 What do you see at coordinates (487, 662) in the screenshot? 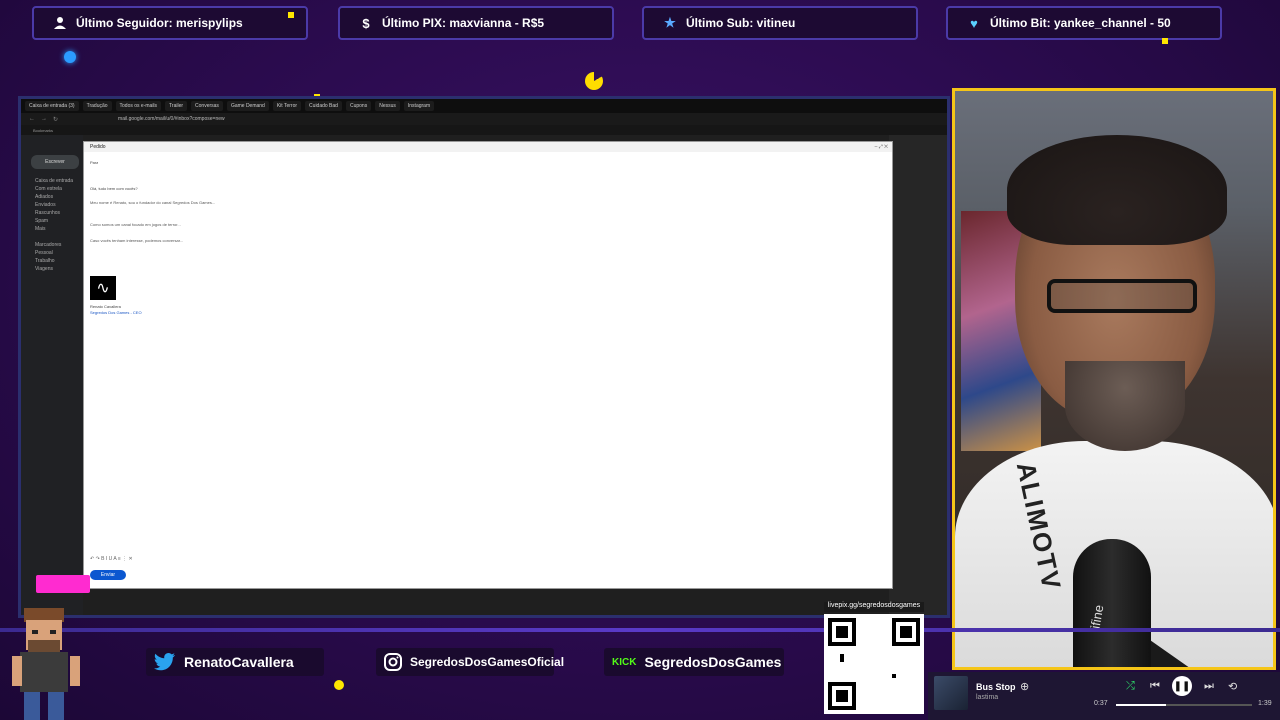
I see `instagram-handle-text: SegredosDosGamesOficial` at bounding box center [487, 662].